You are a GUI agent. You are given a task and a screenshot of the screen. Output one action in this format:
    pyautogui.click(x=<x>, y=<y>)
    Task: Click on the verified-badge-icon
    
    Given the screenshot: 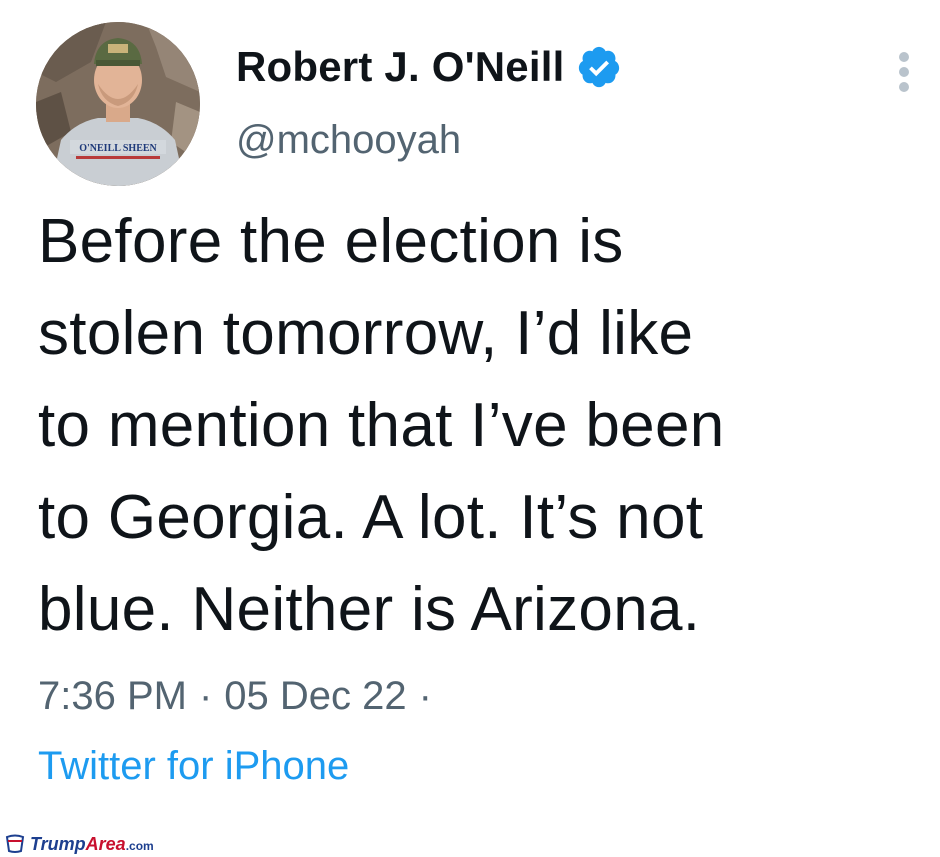 What is the action you would take?
    pyautogui.click(x=599, y=67)
    